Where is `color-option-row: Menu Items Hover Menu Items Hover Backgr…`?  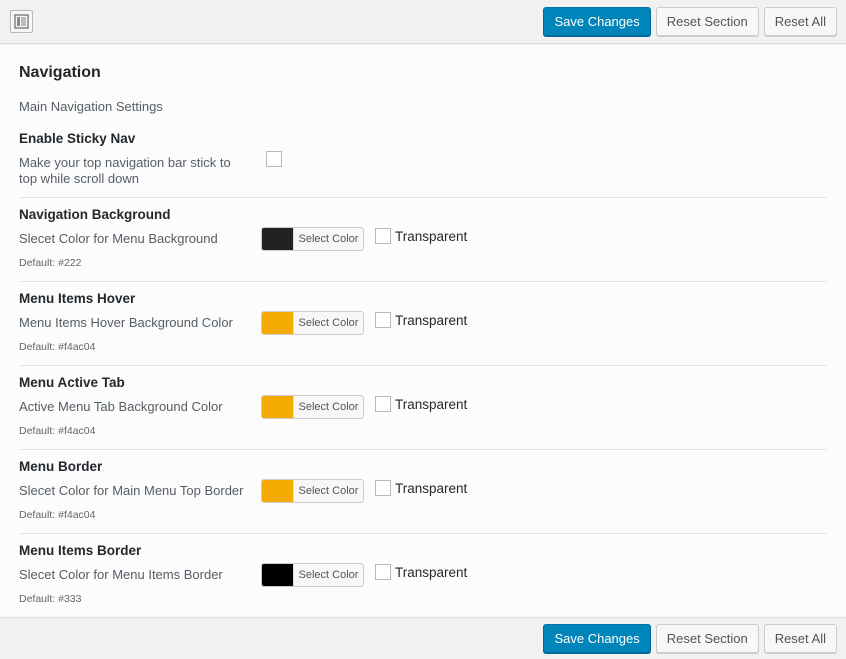 color-option-row: Menu Items Hover Menu Items Hover Backgr… is located at coordinates (423, 323).